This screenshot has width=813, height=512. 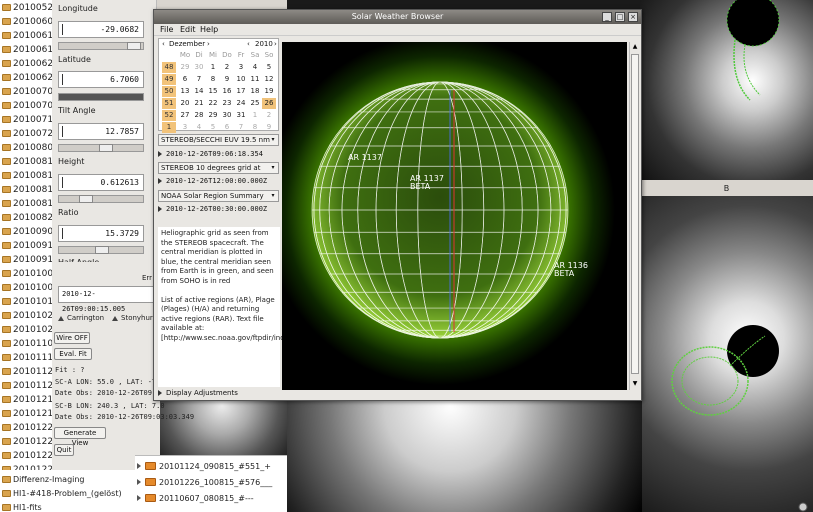 What do you see at coordinates (210, 154) in the screenshot?
I see `time1-expander: 2010-12-26T09:06:18.354` at bounding box center [210, 154].